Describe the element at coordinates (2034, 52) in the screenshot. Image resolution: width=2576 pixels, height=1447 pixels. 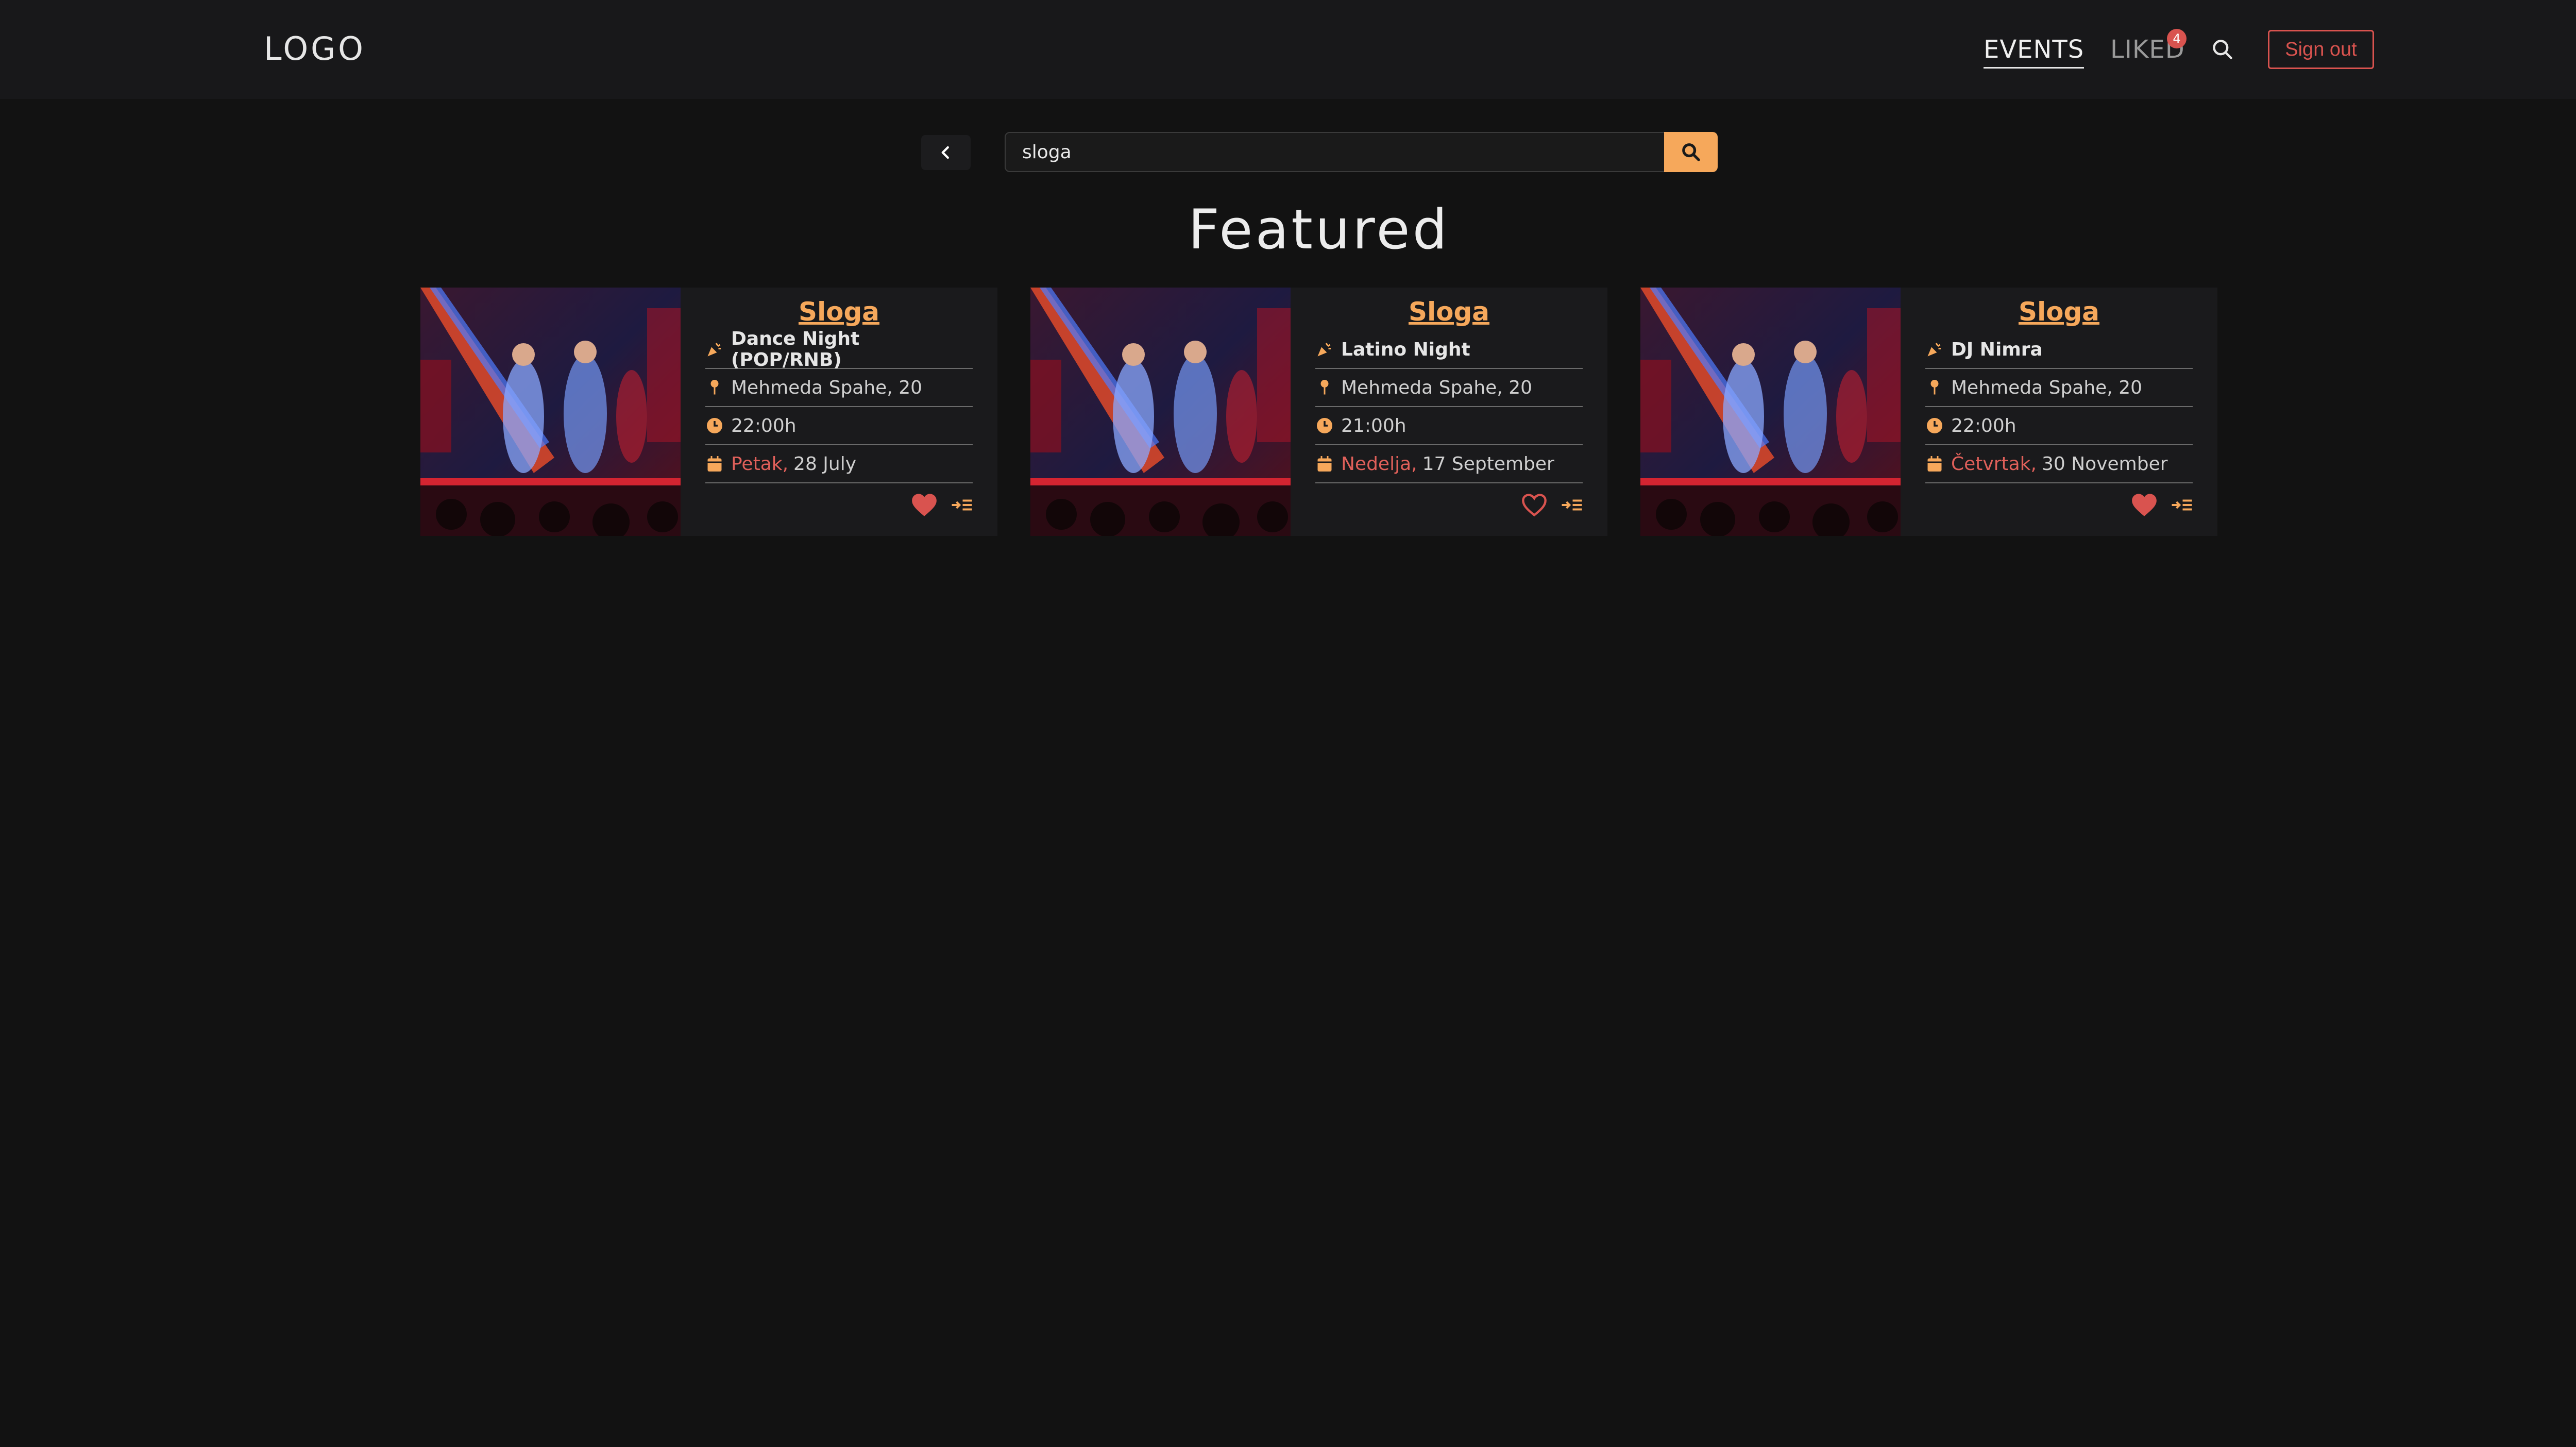
I see `nav-events-link: EVENTS` at that location.